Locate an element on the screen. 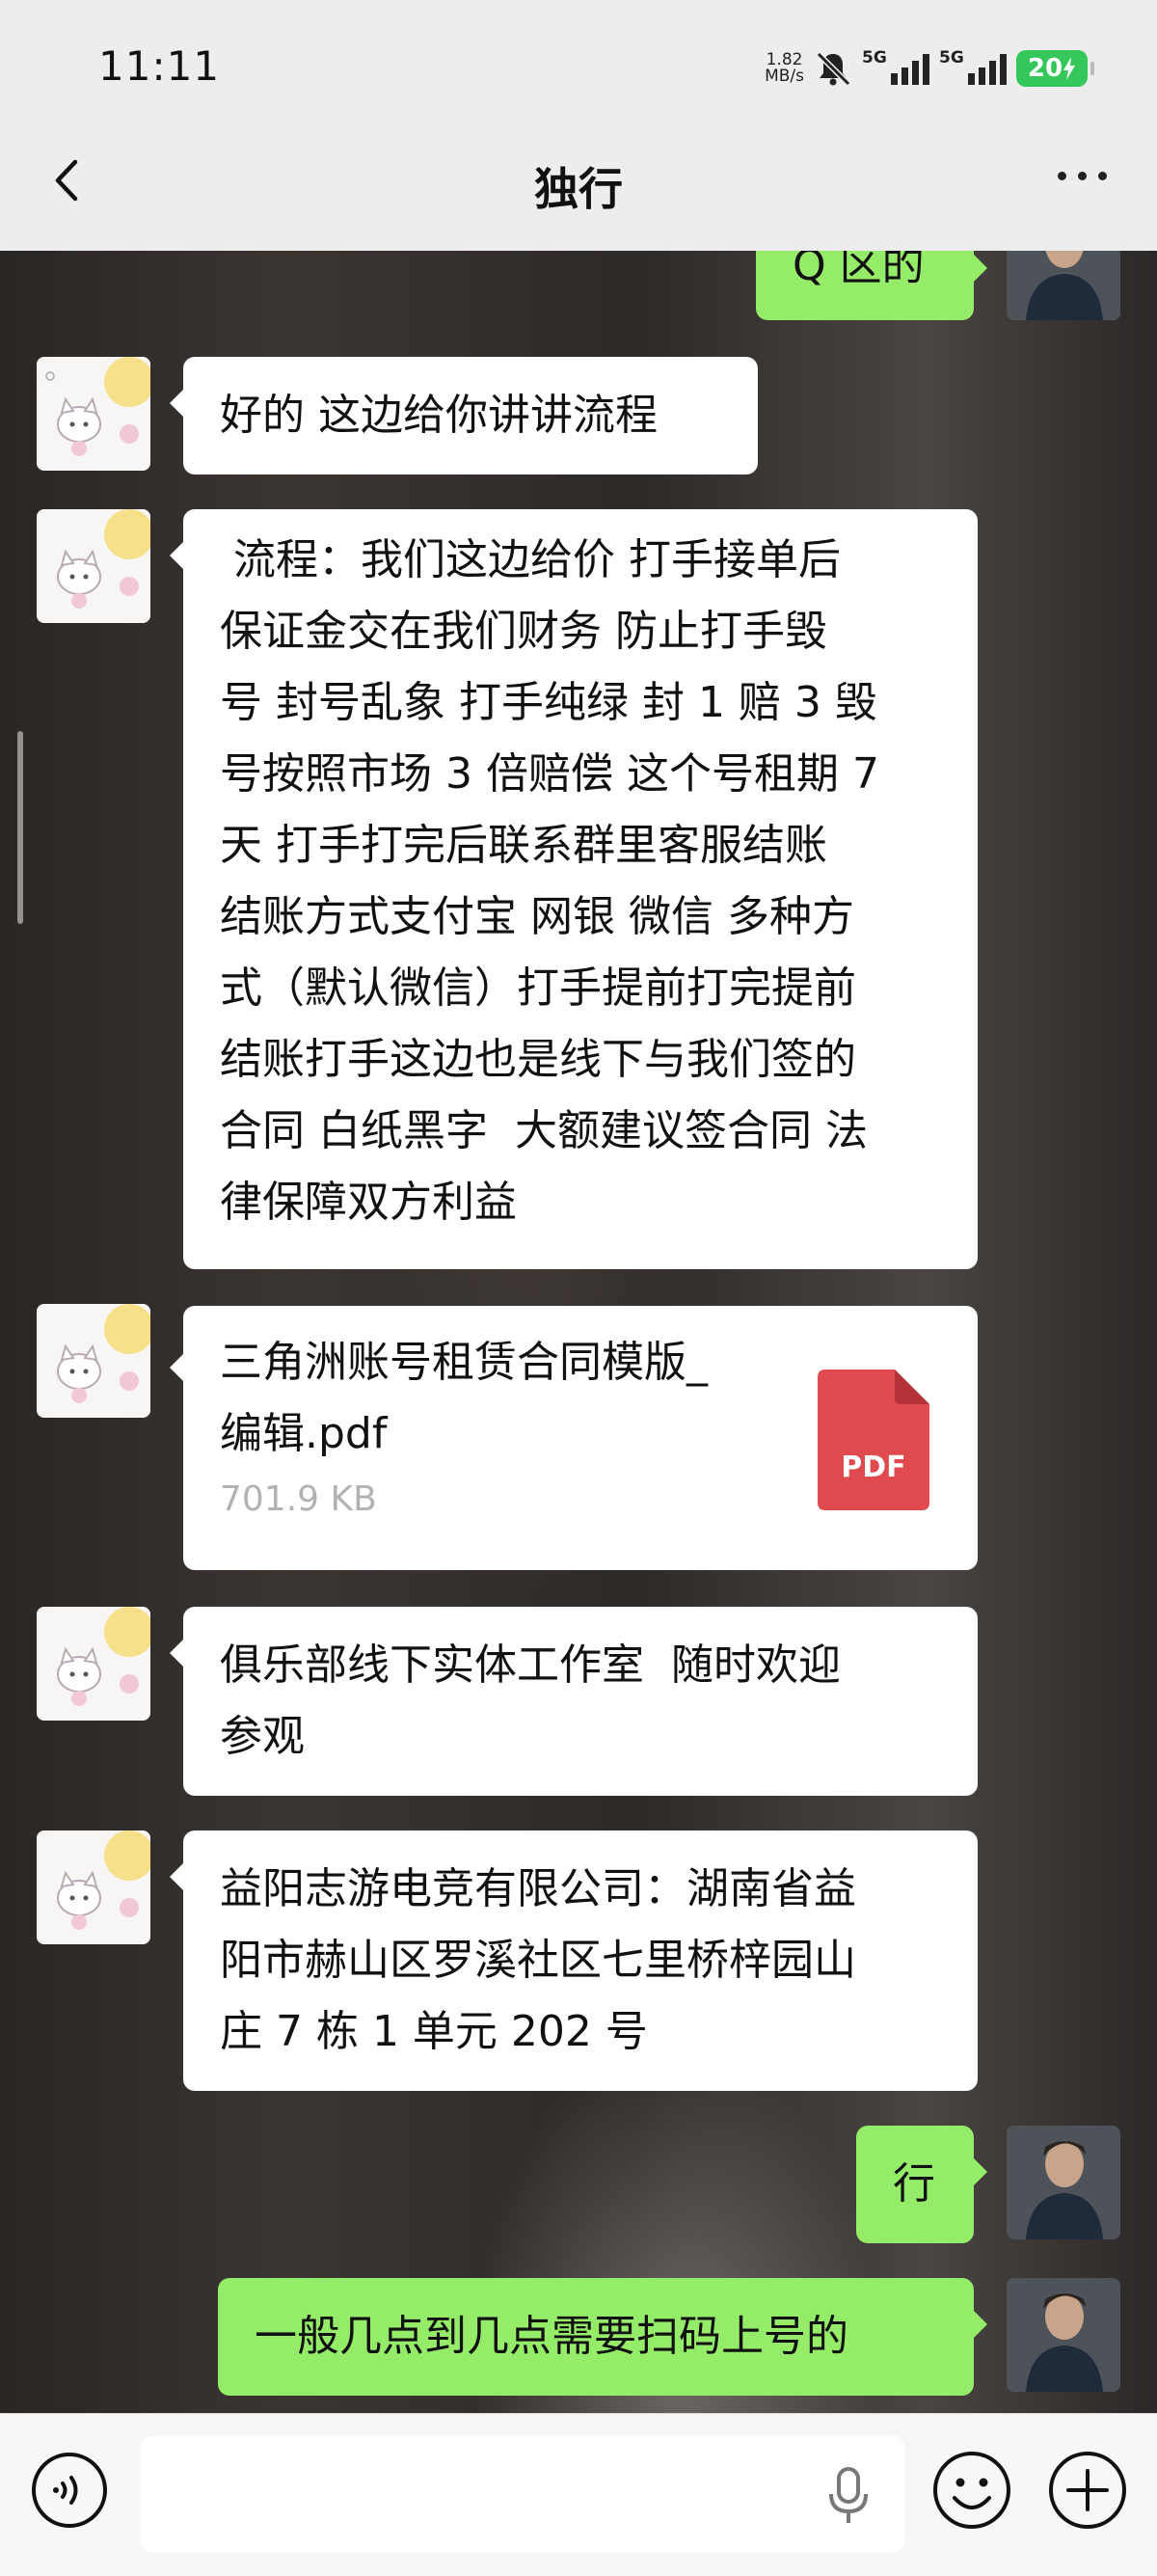  message-line: 号按照市场 3 倍赔偿 这个号租期 7 is located at coordinates (549, 774).